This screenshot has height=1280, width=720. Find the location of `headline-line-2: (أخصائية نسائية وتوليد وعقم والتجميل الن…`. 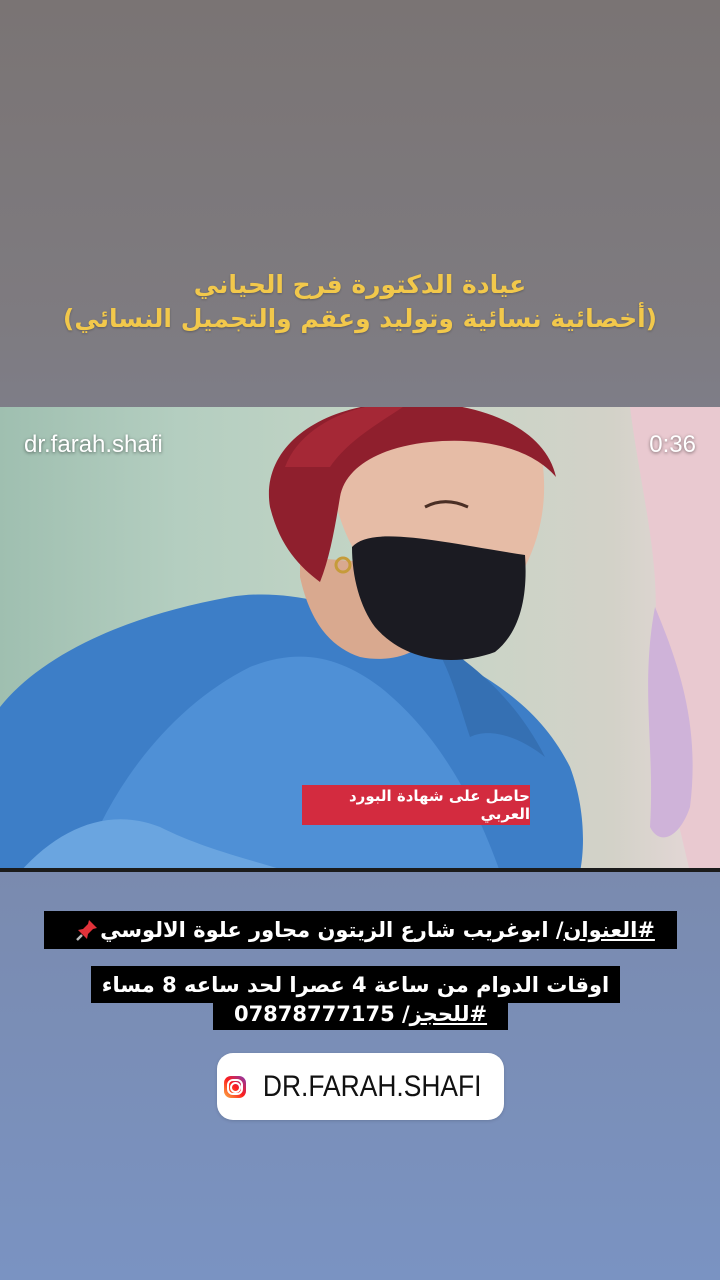

headline-line-2: (أخصائية نسائية وتوليد وعقم والتجميل الن… is located at coordinates (360, 318).